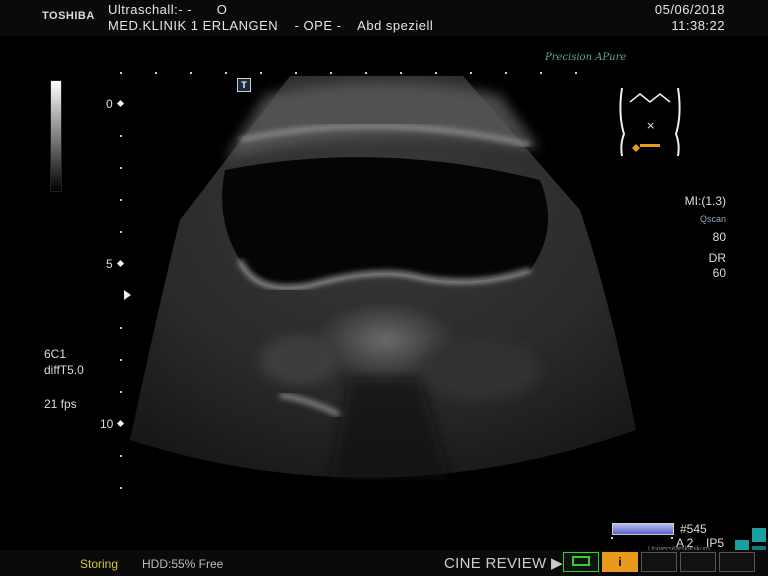  I want to click on cine-loop-button, so click(581, 562).